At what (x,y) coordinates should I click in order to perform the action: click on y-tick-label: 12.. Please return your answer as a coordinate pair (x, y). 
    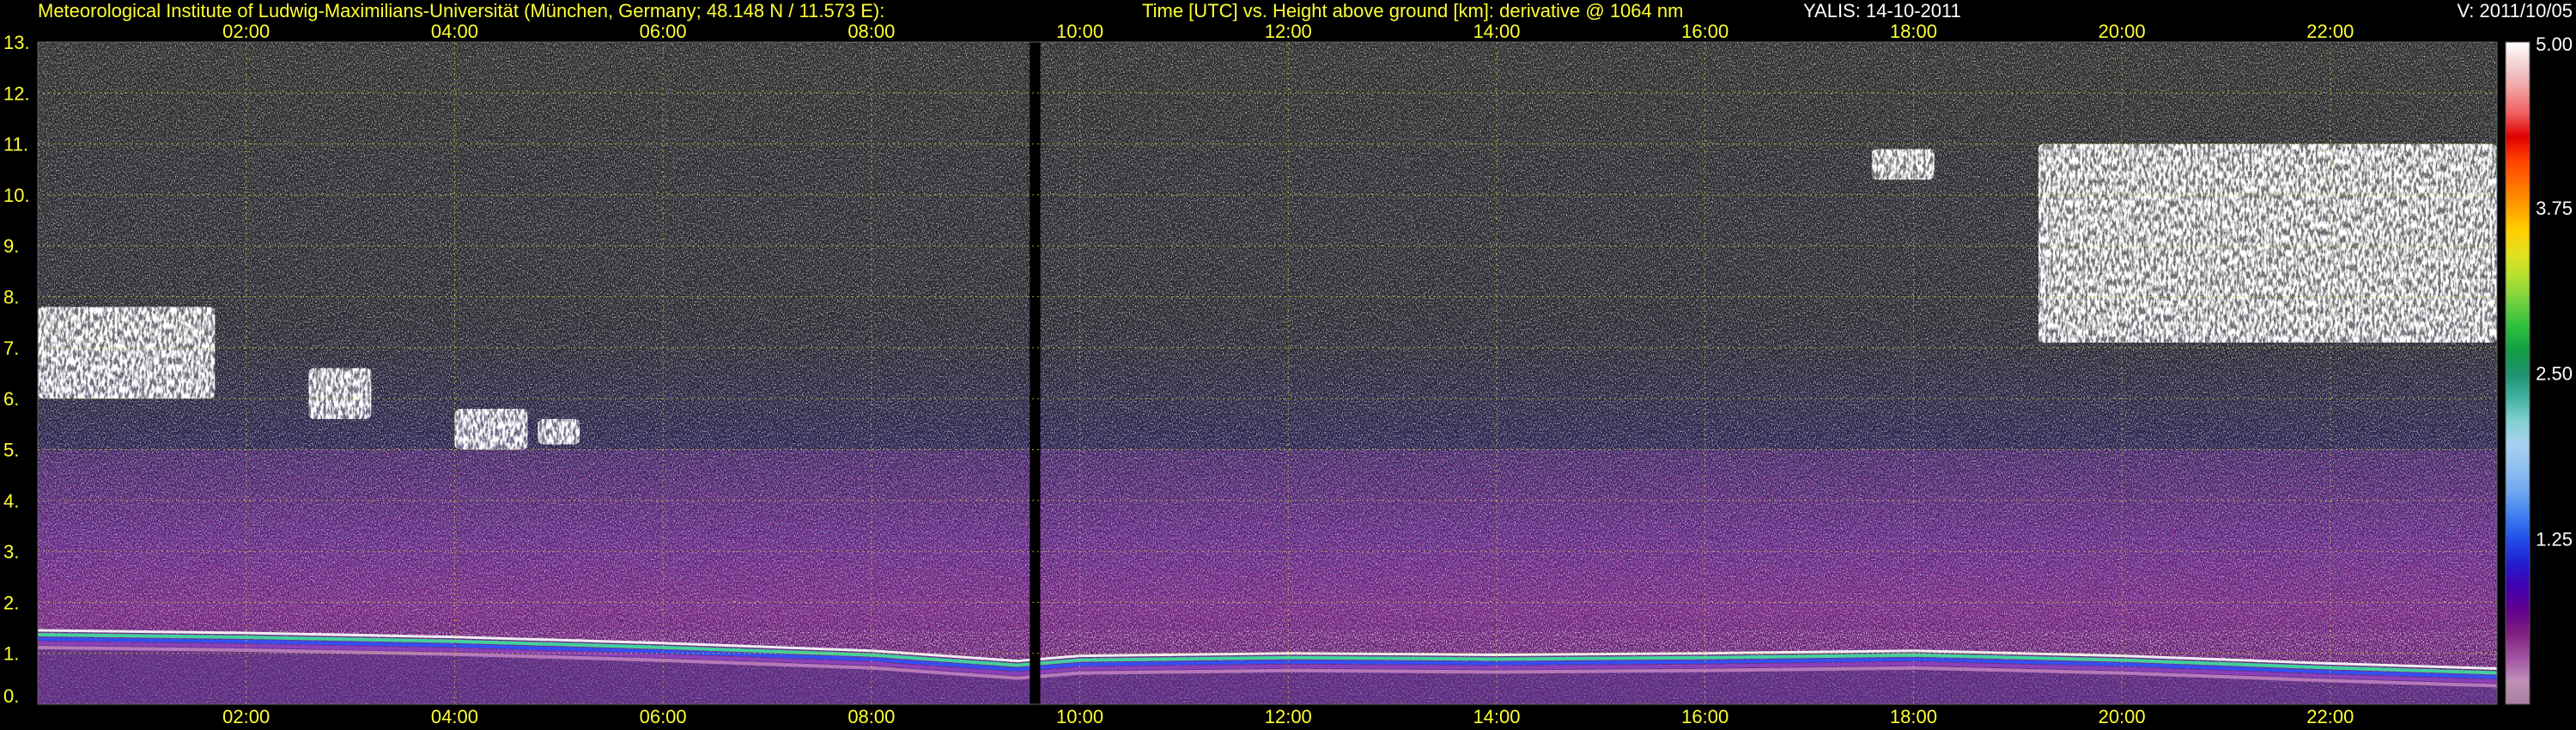
    Looking at the image, I should click on (16, 93).